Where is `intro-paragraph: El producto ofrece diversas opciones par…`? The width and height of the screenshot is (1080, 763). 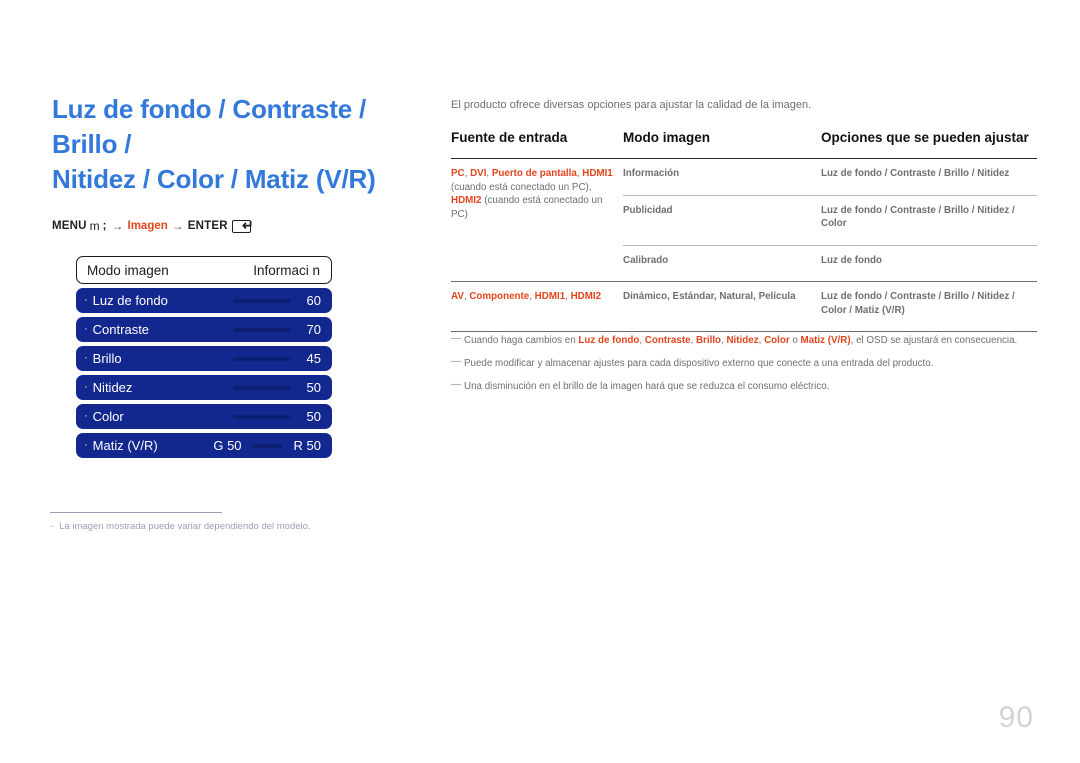 intro-paragraph: El producto ofrece diversas opciones par… is located at coordinates (631, 105).